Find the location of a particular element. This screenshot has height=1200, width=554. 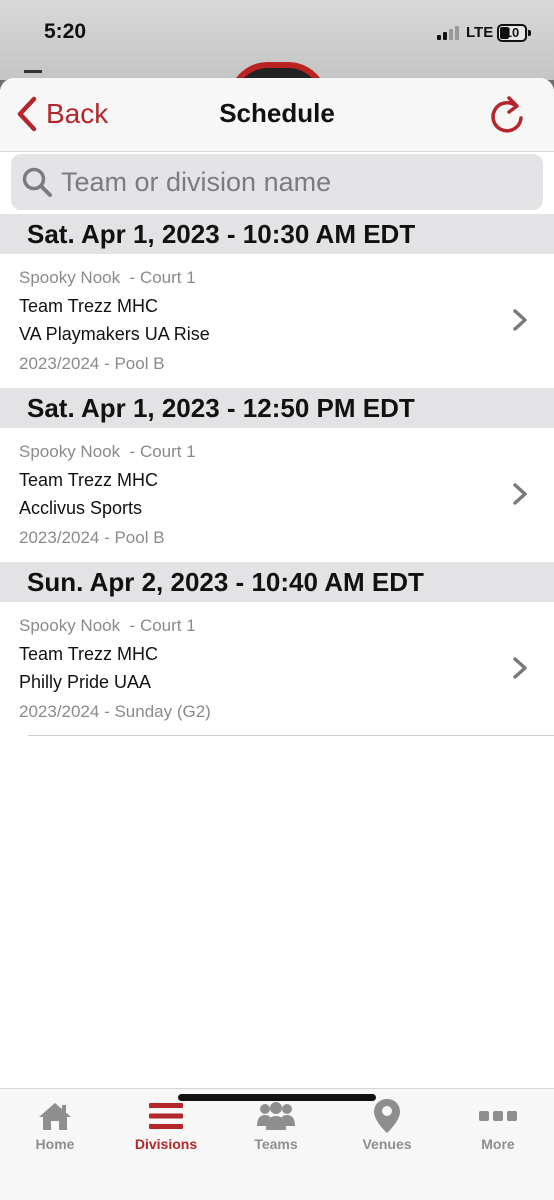

tab-bar: Home Divisions Teams Venues More is located at coordinates (277, 1144).